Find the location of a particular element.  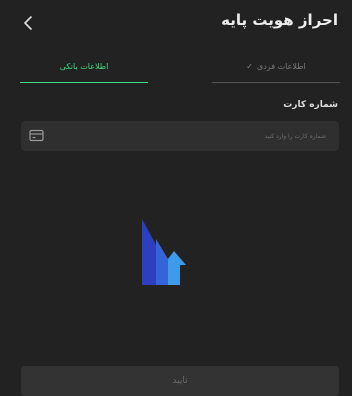

card-number-field is located at coordinates (180, 136).